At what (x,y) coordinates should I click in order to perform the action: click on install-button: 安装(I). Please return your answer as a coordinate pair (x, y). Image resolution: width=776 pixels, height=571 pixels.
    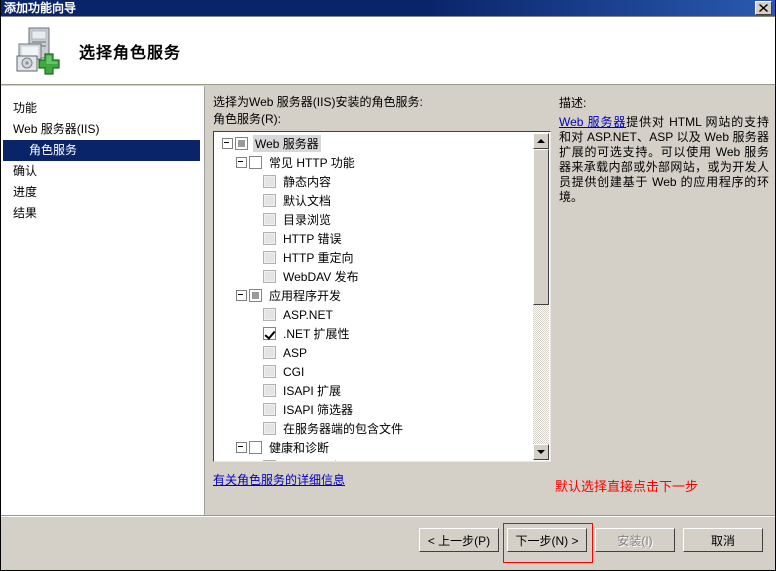
    Looking at the image, I should click on (635, 540).